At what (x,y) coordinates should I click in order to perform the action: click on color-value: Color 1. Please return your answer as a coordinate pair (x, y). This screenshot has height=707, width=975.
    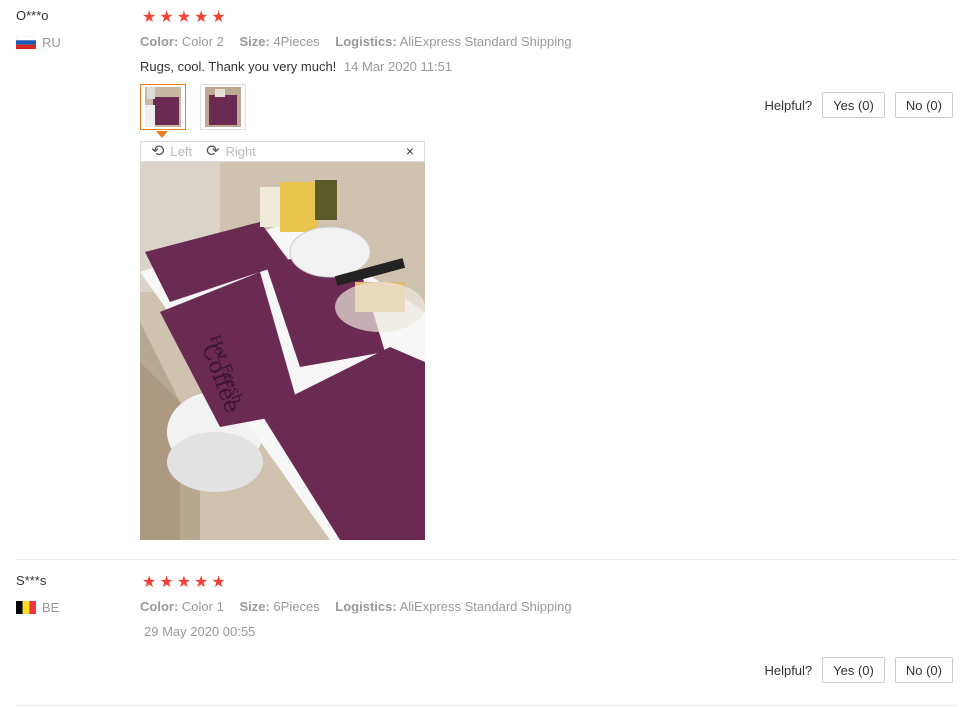
    Looking at the image, I should click on (202, 606).